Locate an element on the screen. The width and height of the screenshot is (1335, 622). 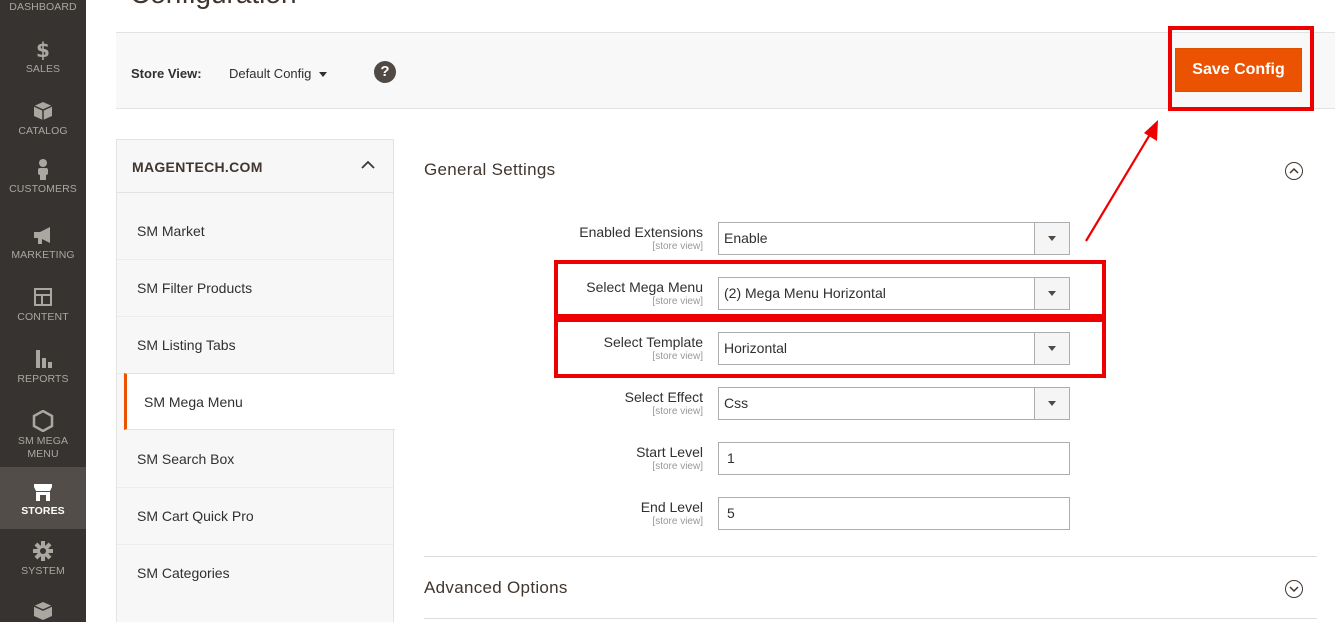
tab-sm-listing-tabs: SM Listing Tabs is located at coordinates (255, 345).